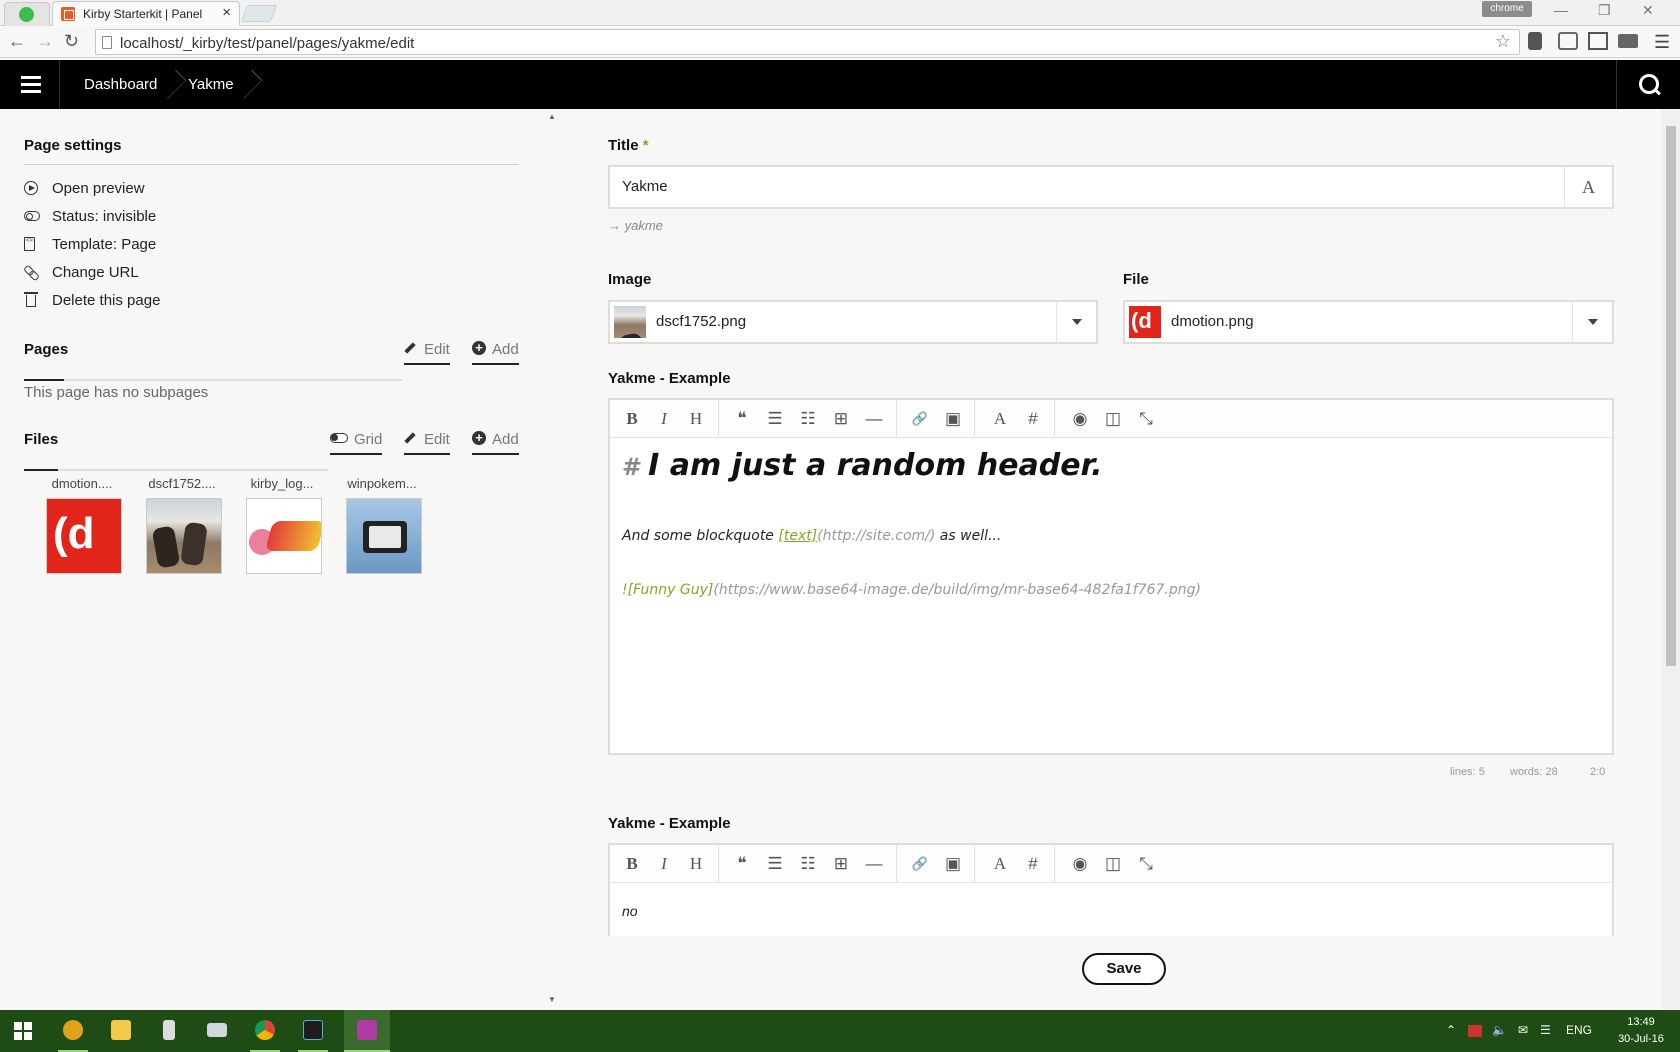  Describe the element at coordinates (1475, 1031) in the screenshot. I see `tray-battery-icon` at that location.